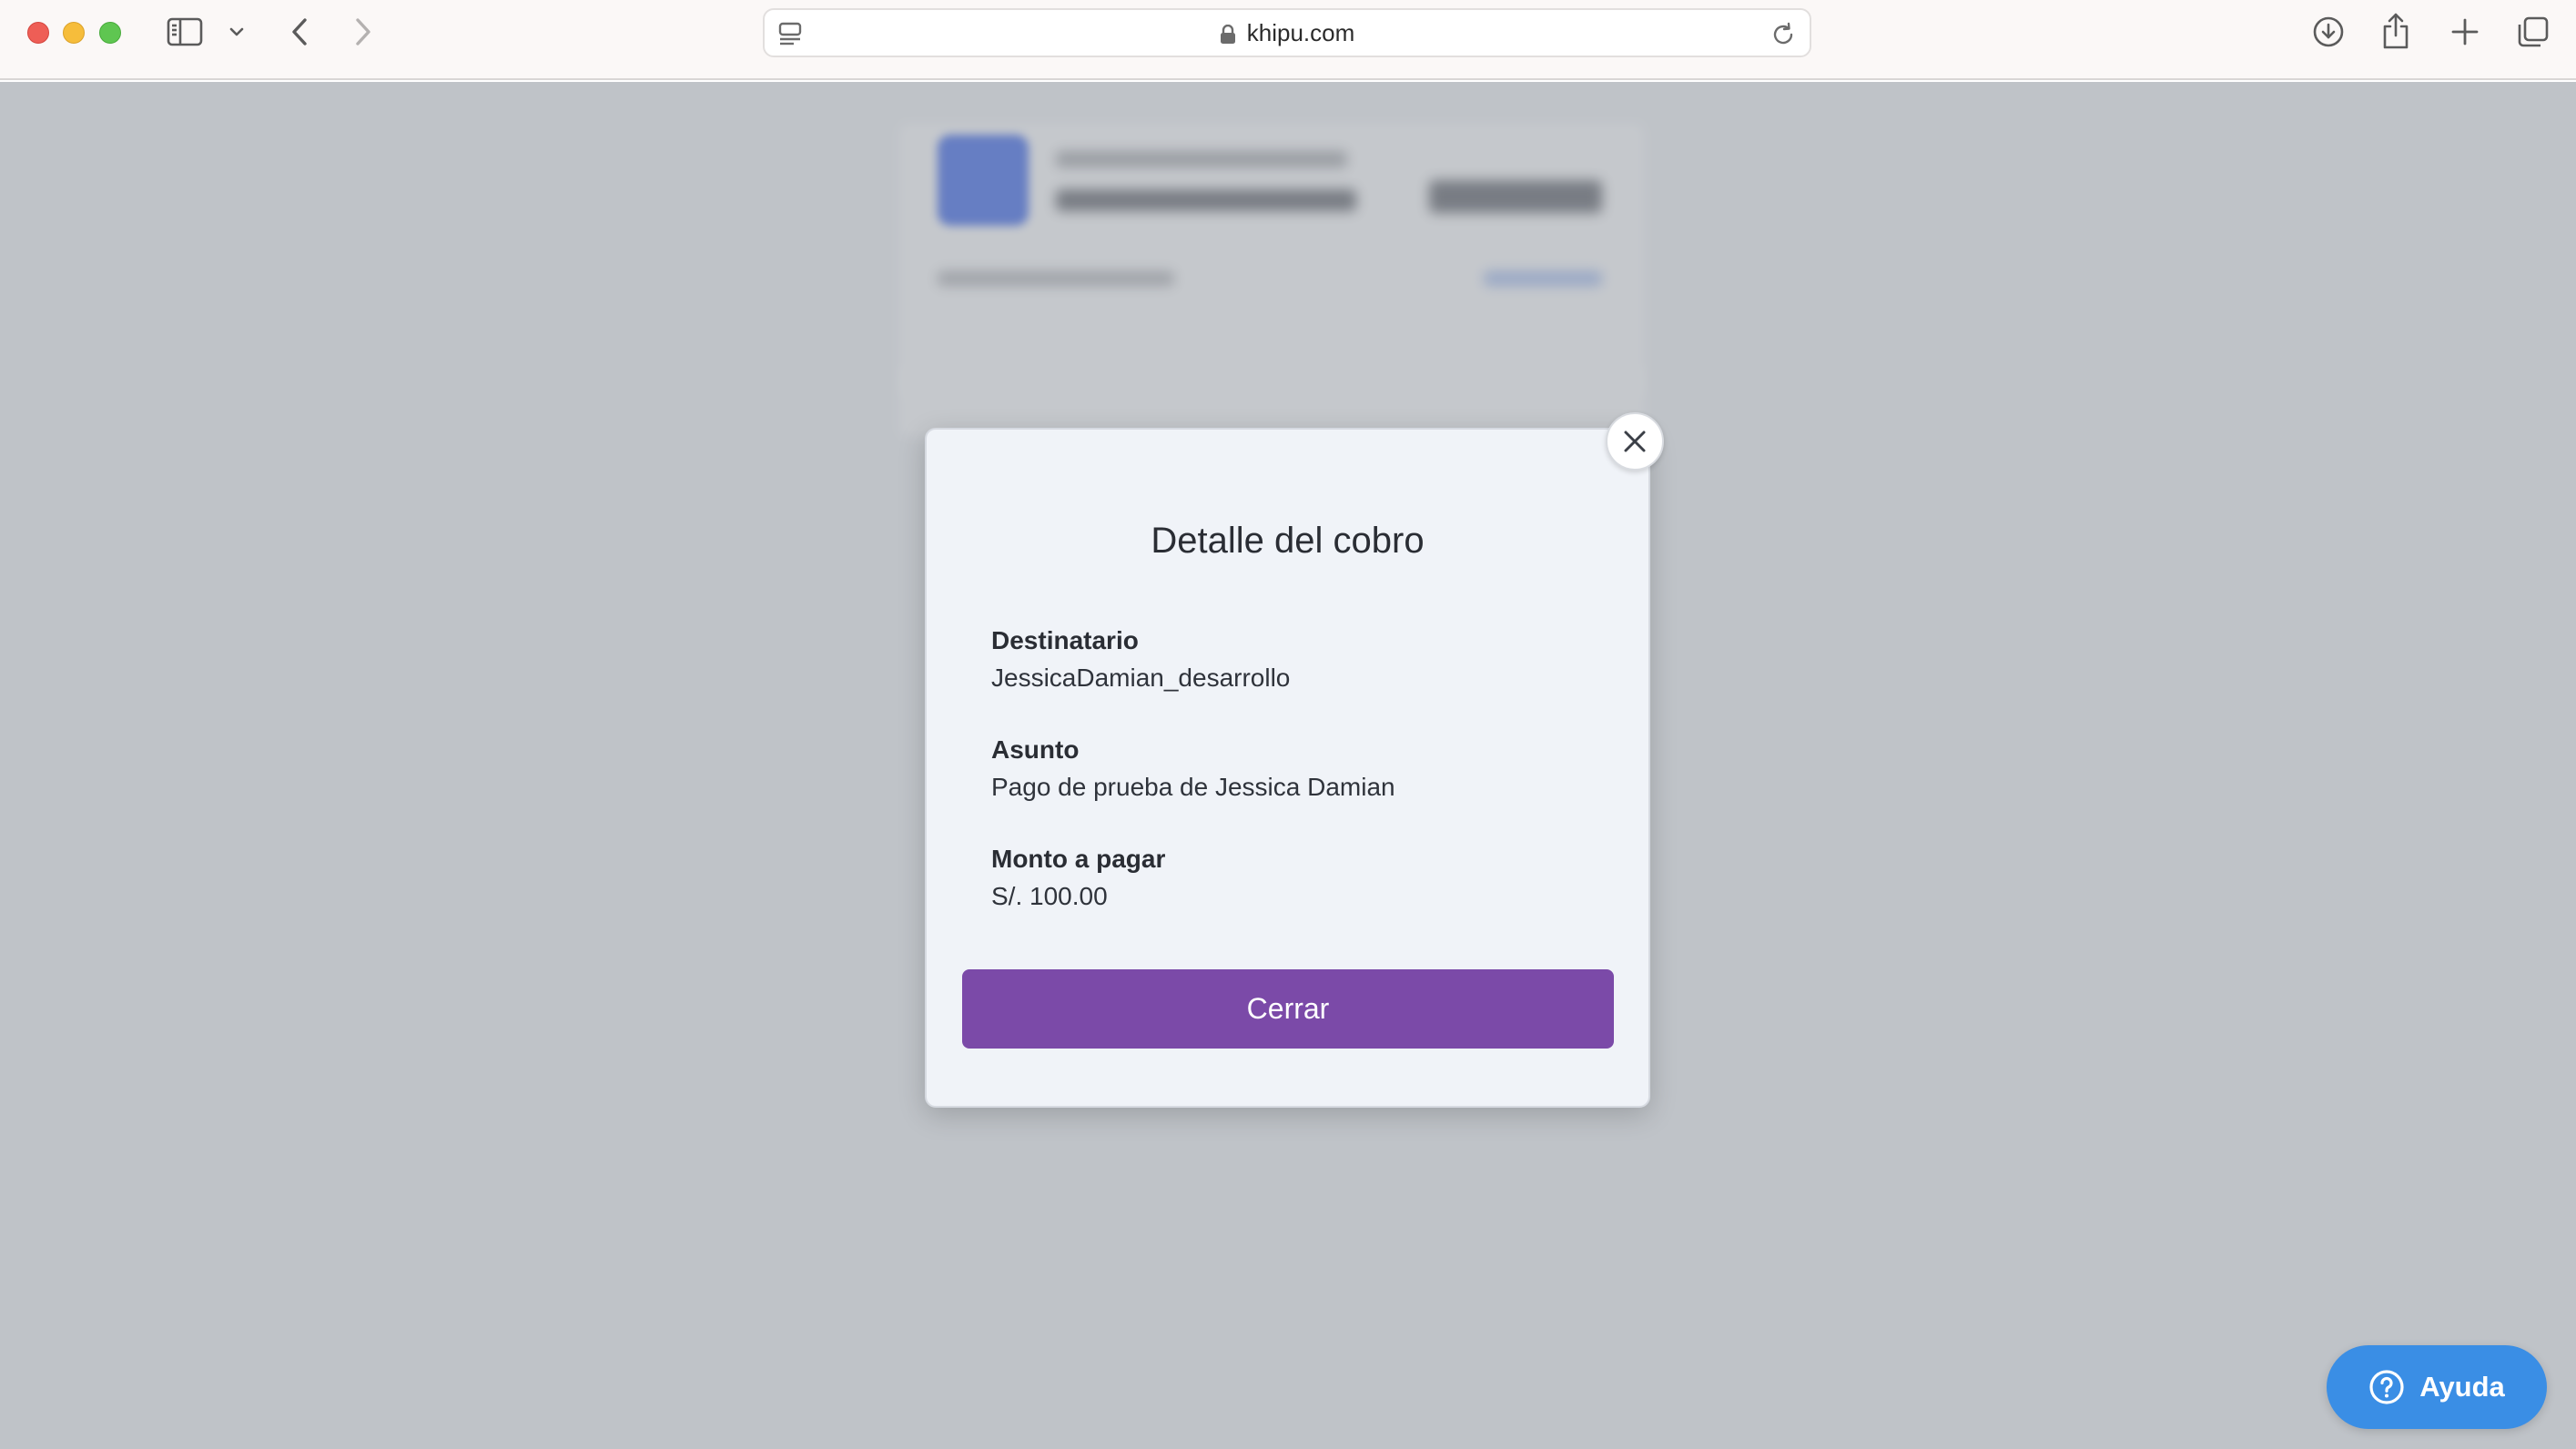 Image resolution: width=2576 pixels, height=1449 pixels. I want to click on amount-field: Monto a pagar S/. 100.00, so click(1287, 878).